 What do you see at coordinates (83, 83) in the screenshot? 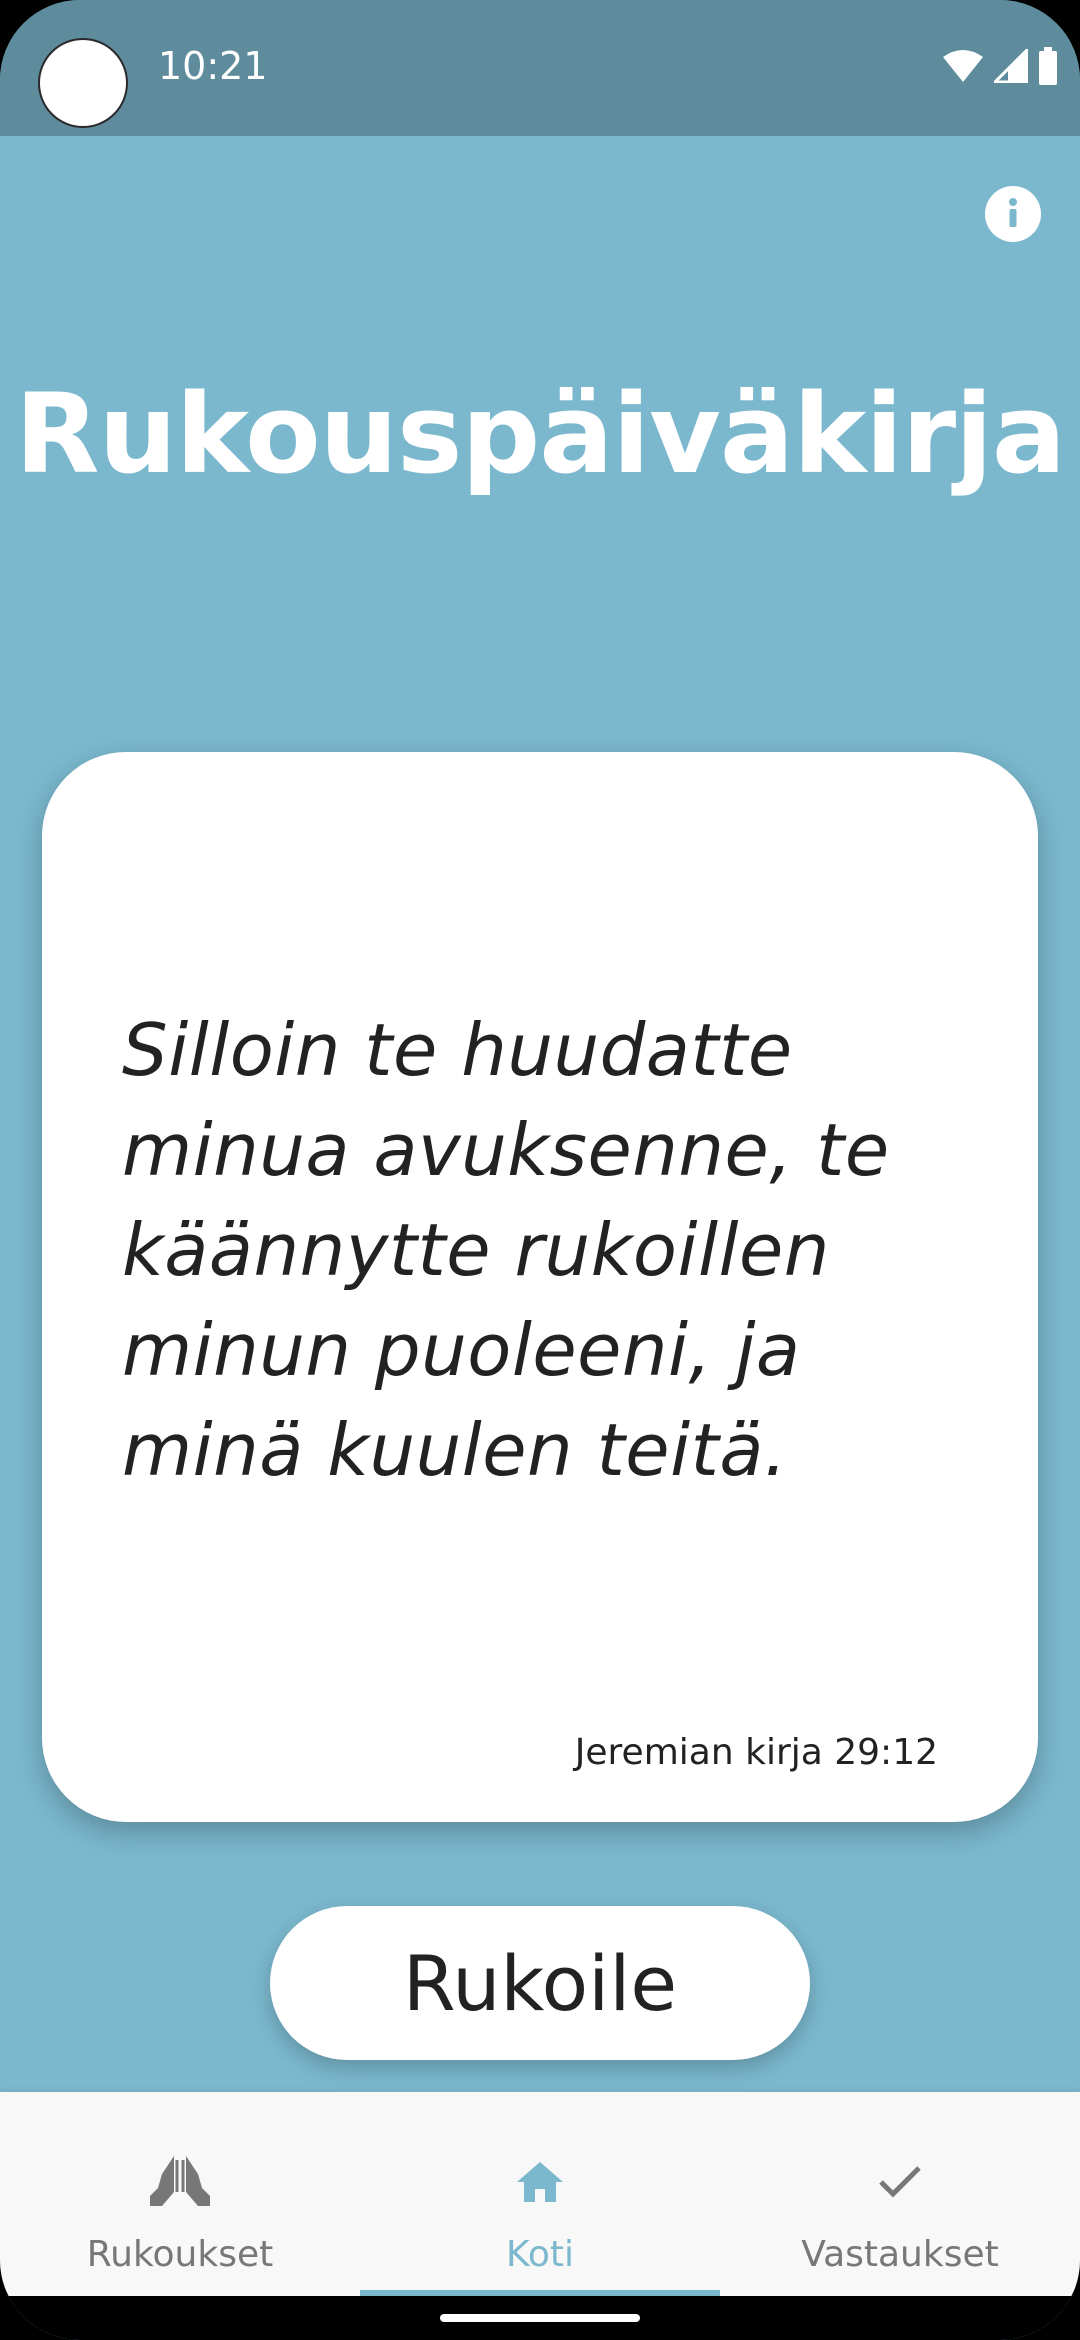
I see `camera-cutout` at bounding box center [83, 83].